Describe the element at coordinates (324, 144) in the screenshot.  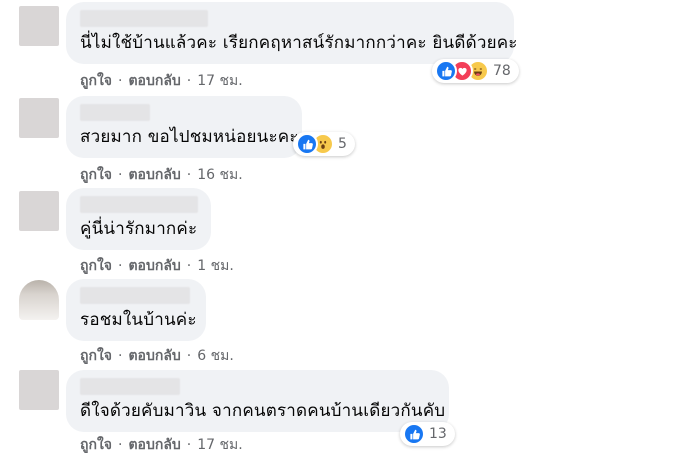
I see `reaction-summary: 5` at that location.